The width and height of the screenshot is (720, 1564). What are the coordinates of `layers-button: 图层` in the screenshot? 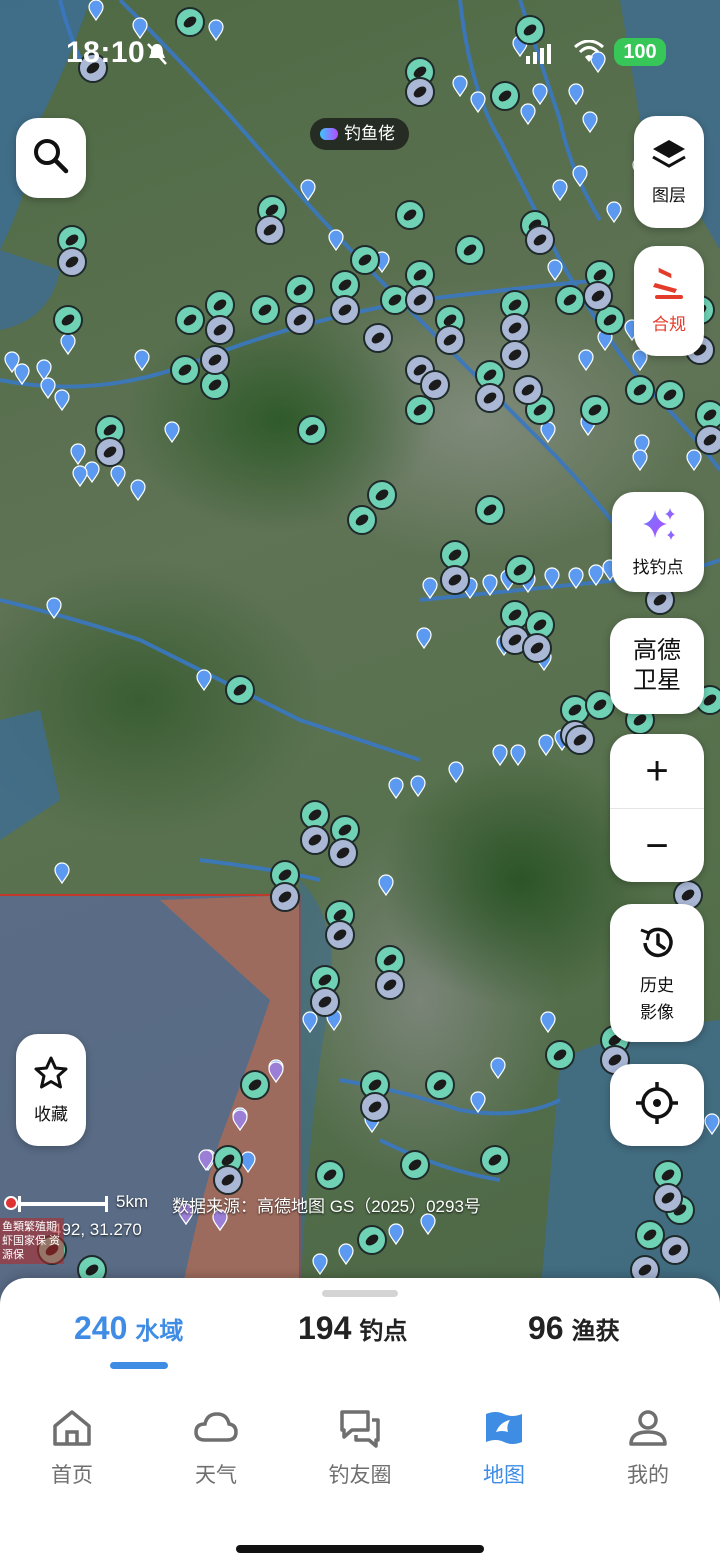 It's located at (669, 172).